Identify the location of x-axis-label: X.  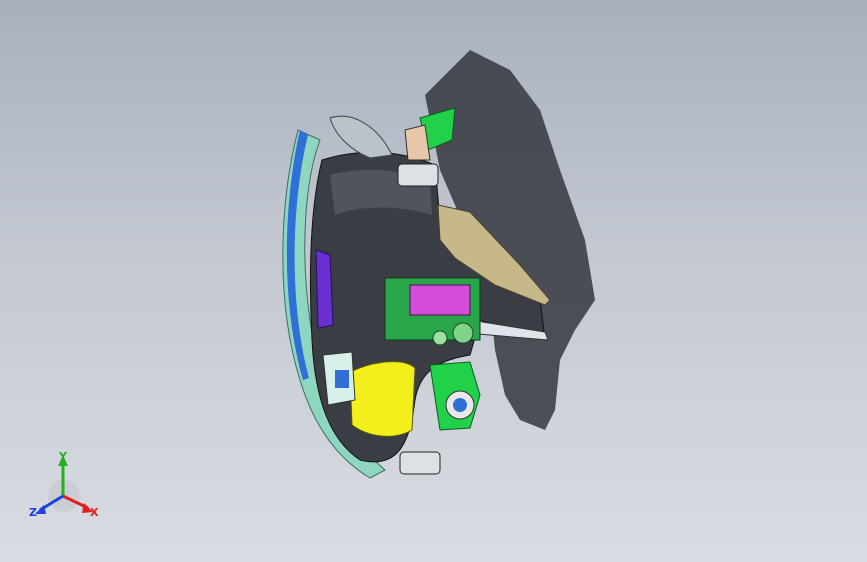
(94, 512).